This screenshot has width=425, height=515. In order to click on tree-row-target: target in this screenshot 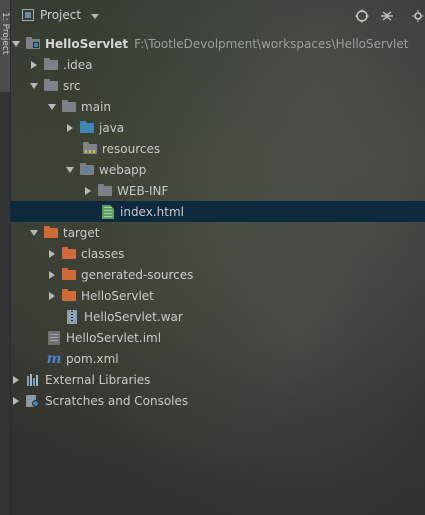, I will do `click(217, 232)`.